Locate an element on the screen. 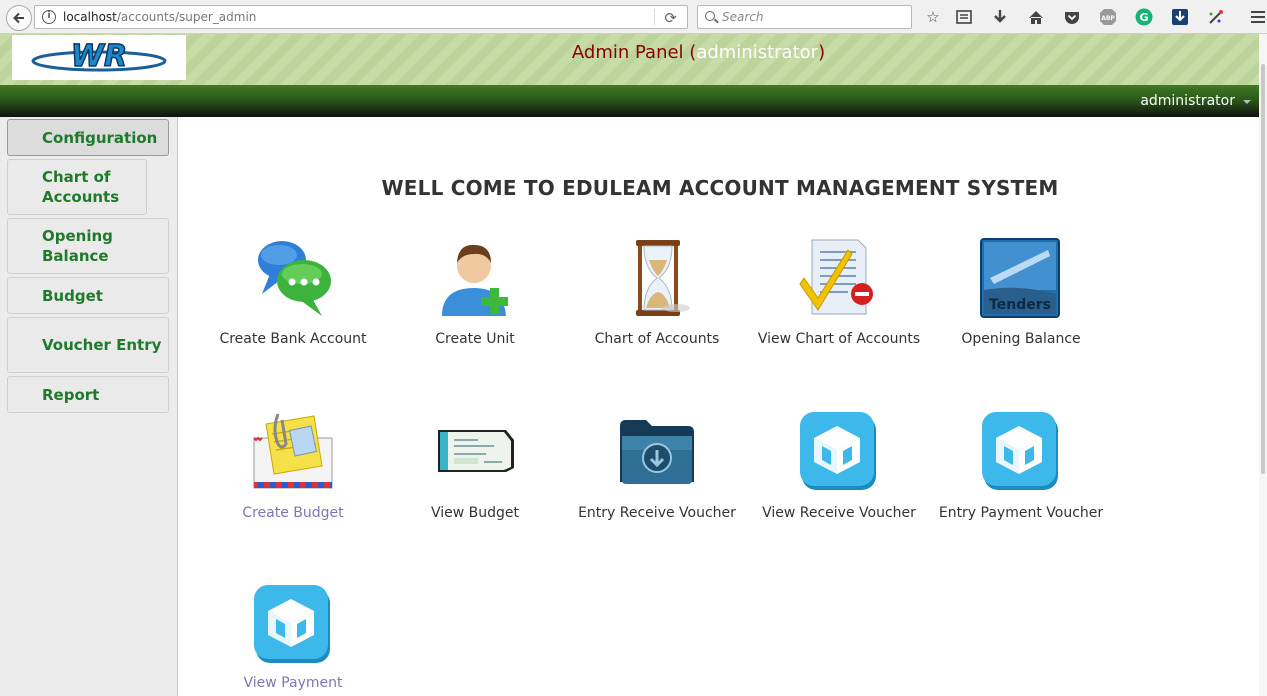 The height and width of the screenshot is (696, 1267). chat-bubbles-icon is located at coordinates (293, 277).